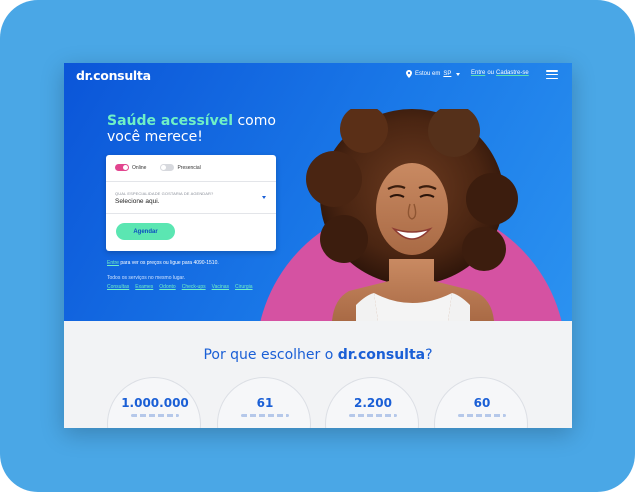  I want to click on service-link-checkups: Check-ups, so click(194, 287).